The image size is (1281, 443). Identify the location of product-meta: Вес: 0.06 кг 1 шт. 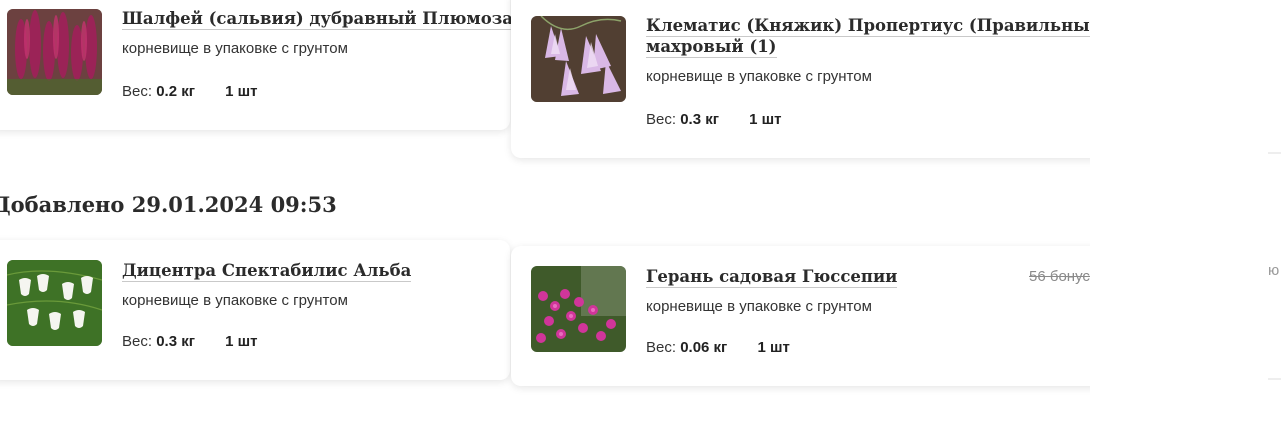
(718, 347).